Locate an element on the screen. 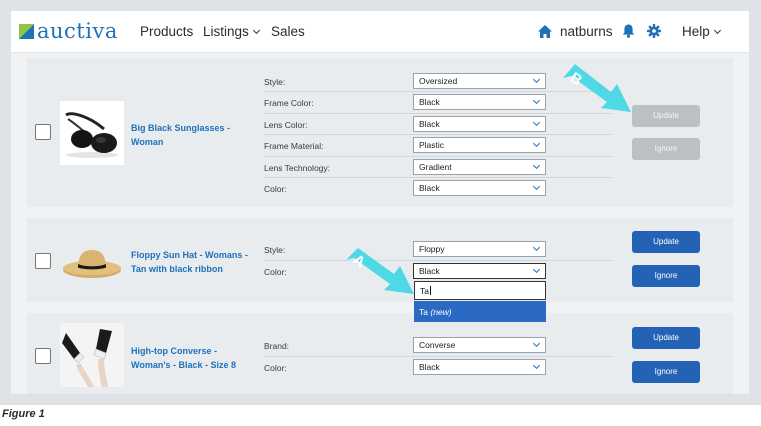 The image size is (761, 426). nav-products: Products is located at coordinates (166, 31).